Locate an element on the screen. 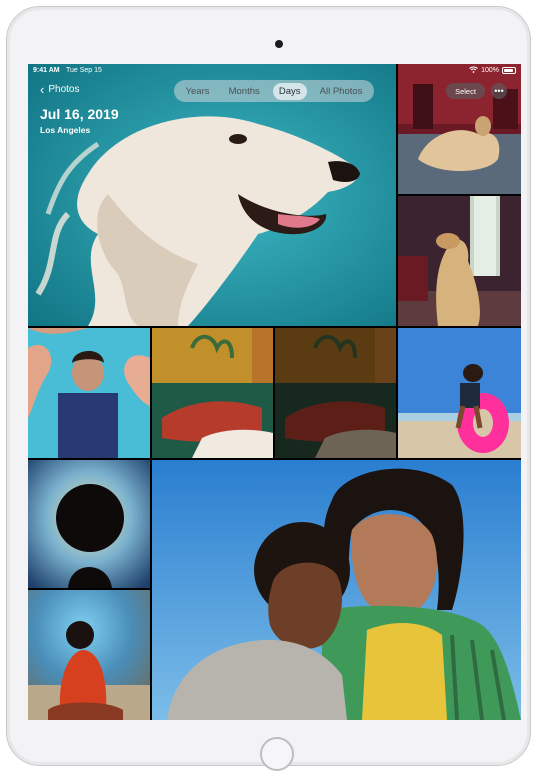 This screenshot has width=535, height=771. segment-years: Years is located at coordinates (198, 91).